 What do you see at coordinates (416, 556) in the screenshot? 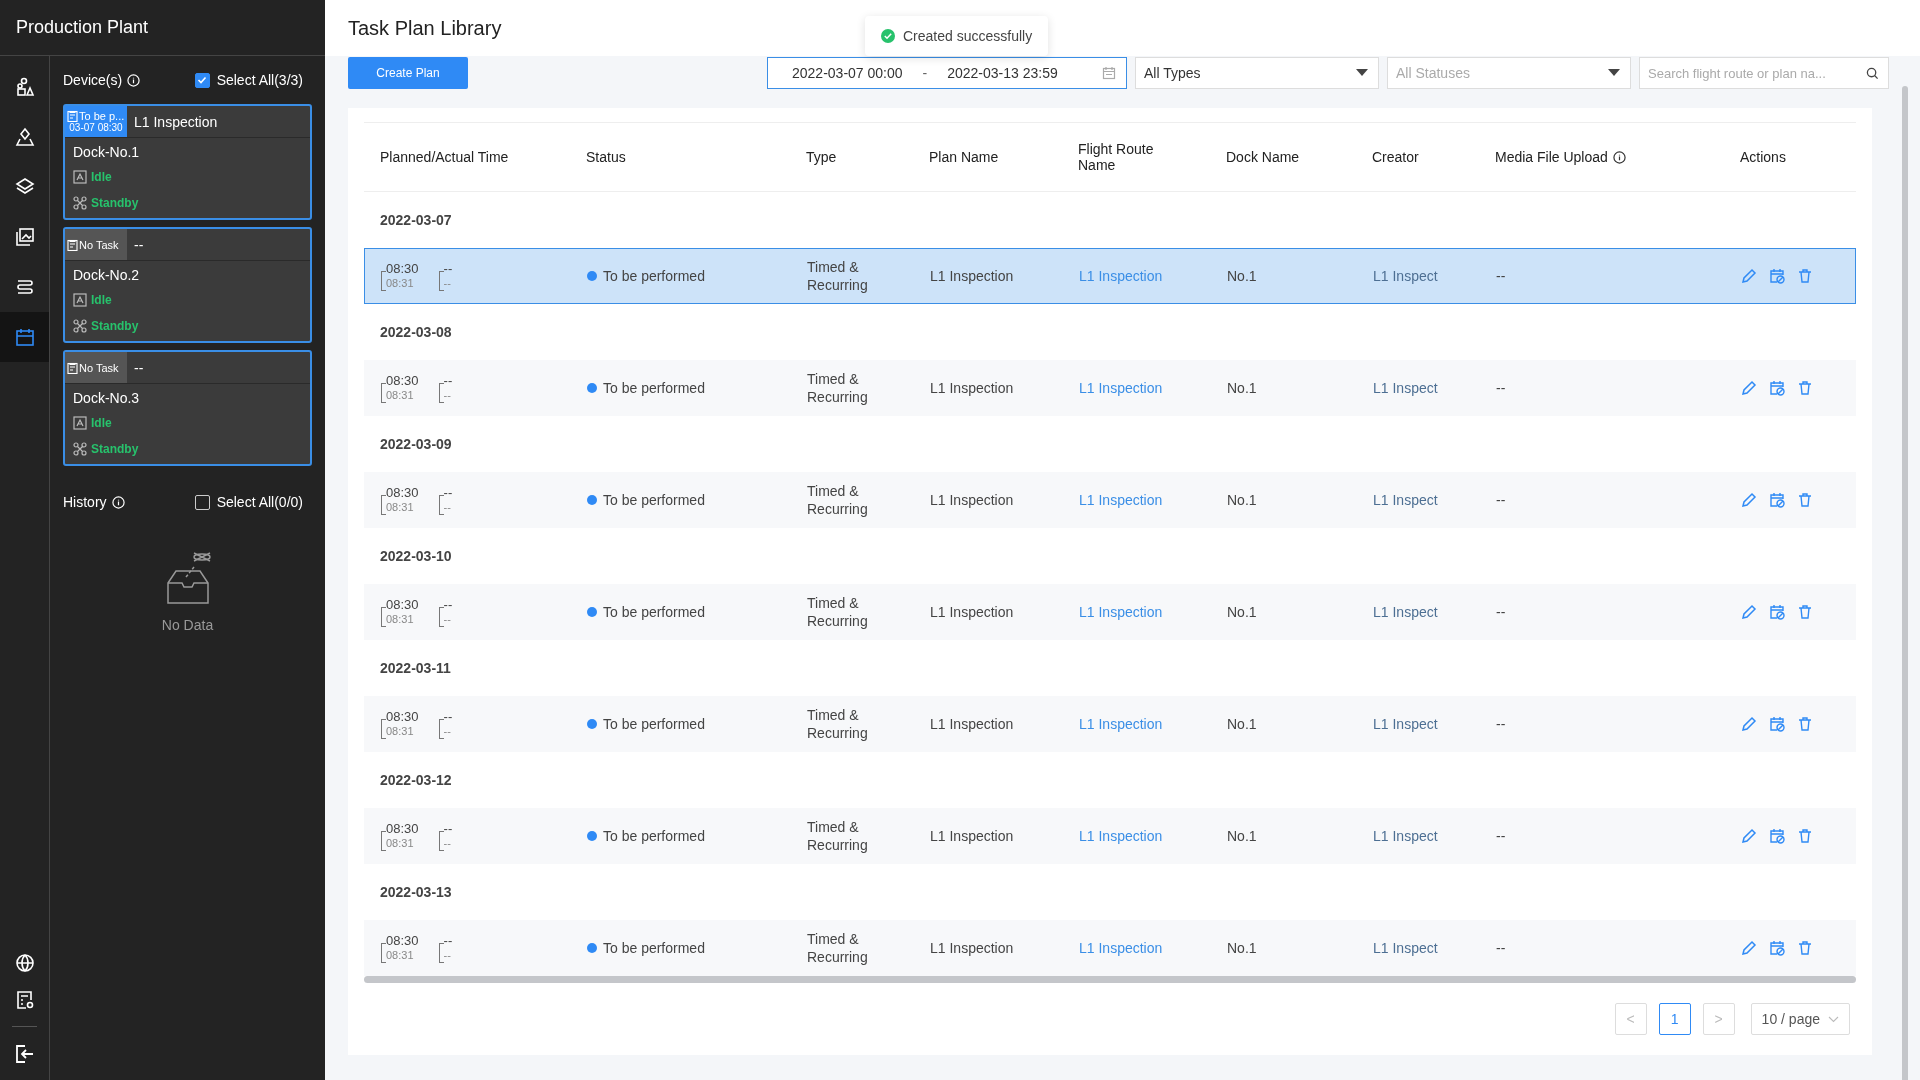
I see `date-group-label: 2022-03-10` at bounding box center [416, 556].